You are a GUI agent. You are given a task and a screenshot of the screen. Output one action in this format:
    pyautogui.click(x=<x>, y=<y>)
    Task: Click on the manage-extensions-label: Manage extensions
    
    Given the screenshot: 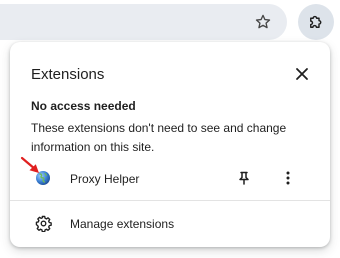 What is the action you would take?
    pyautogui.click(x=122, y=224)
    